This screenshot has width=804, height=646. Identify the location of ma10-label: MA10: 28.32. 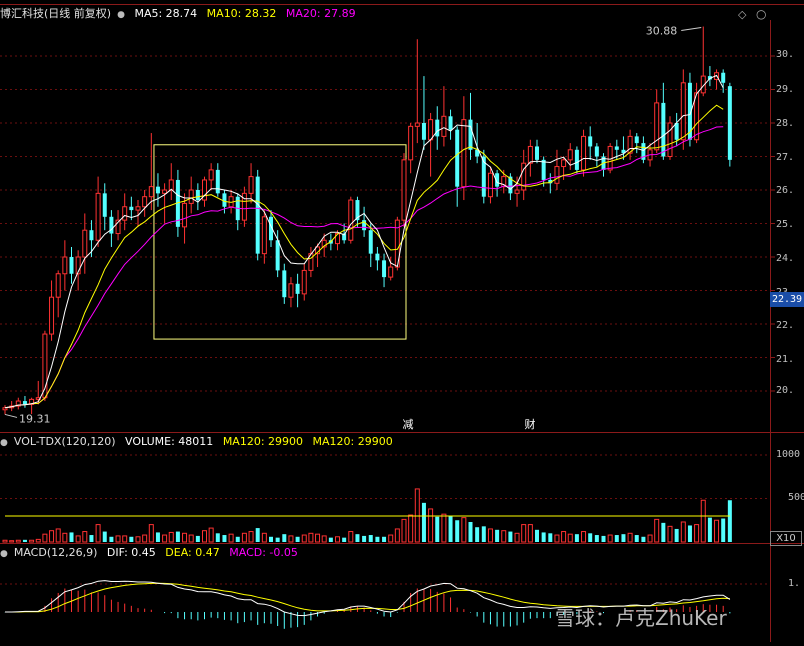
(241, 13).